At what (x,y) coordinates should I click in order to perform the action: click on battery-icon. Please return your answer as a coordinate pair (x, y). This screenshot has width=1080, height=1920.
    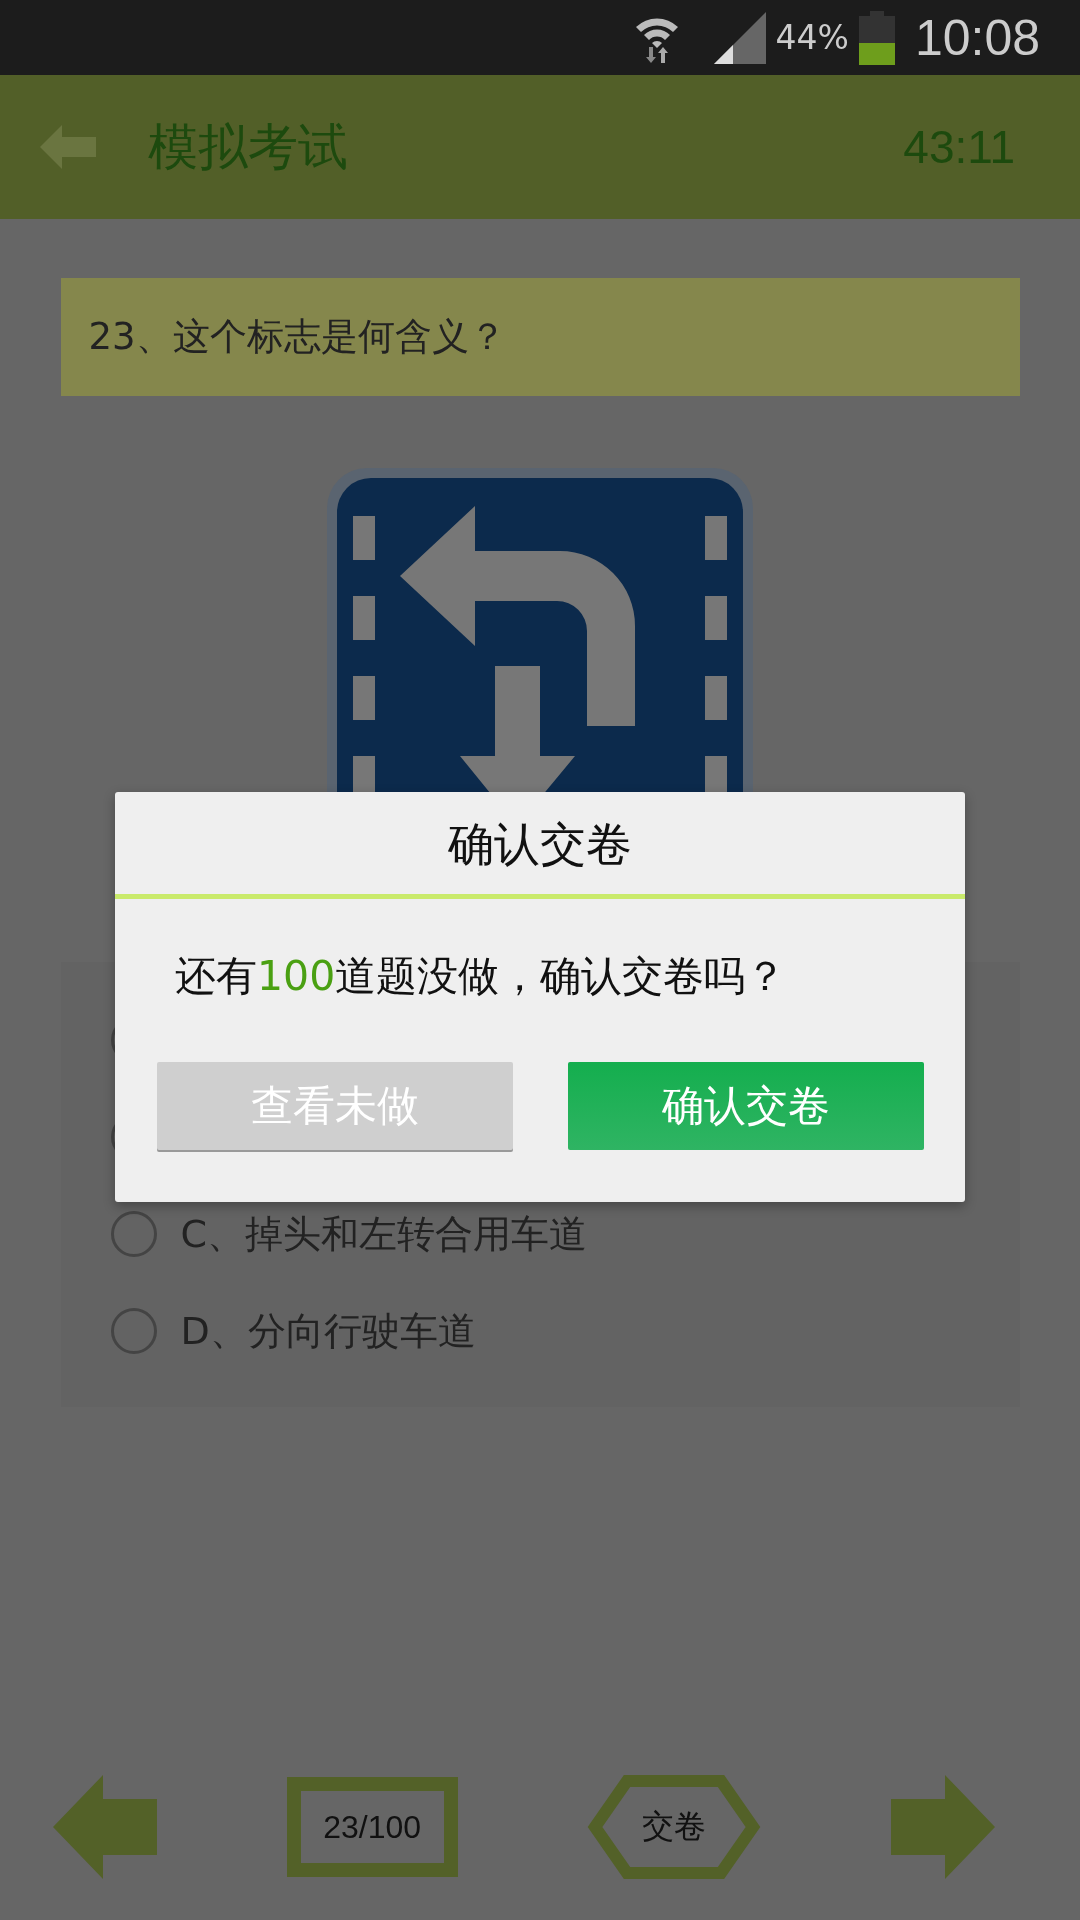
    Looking at the image, I should click on (876, 37).